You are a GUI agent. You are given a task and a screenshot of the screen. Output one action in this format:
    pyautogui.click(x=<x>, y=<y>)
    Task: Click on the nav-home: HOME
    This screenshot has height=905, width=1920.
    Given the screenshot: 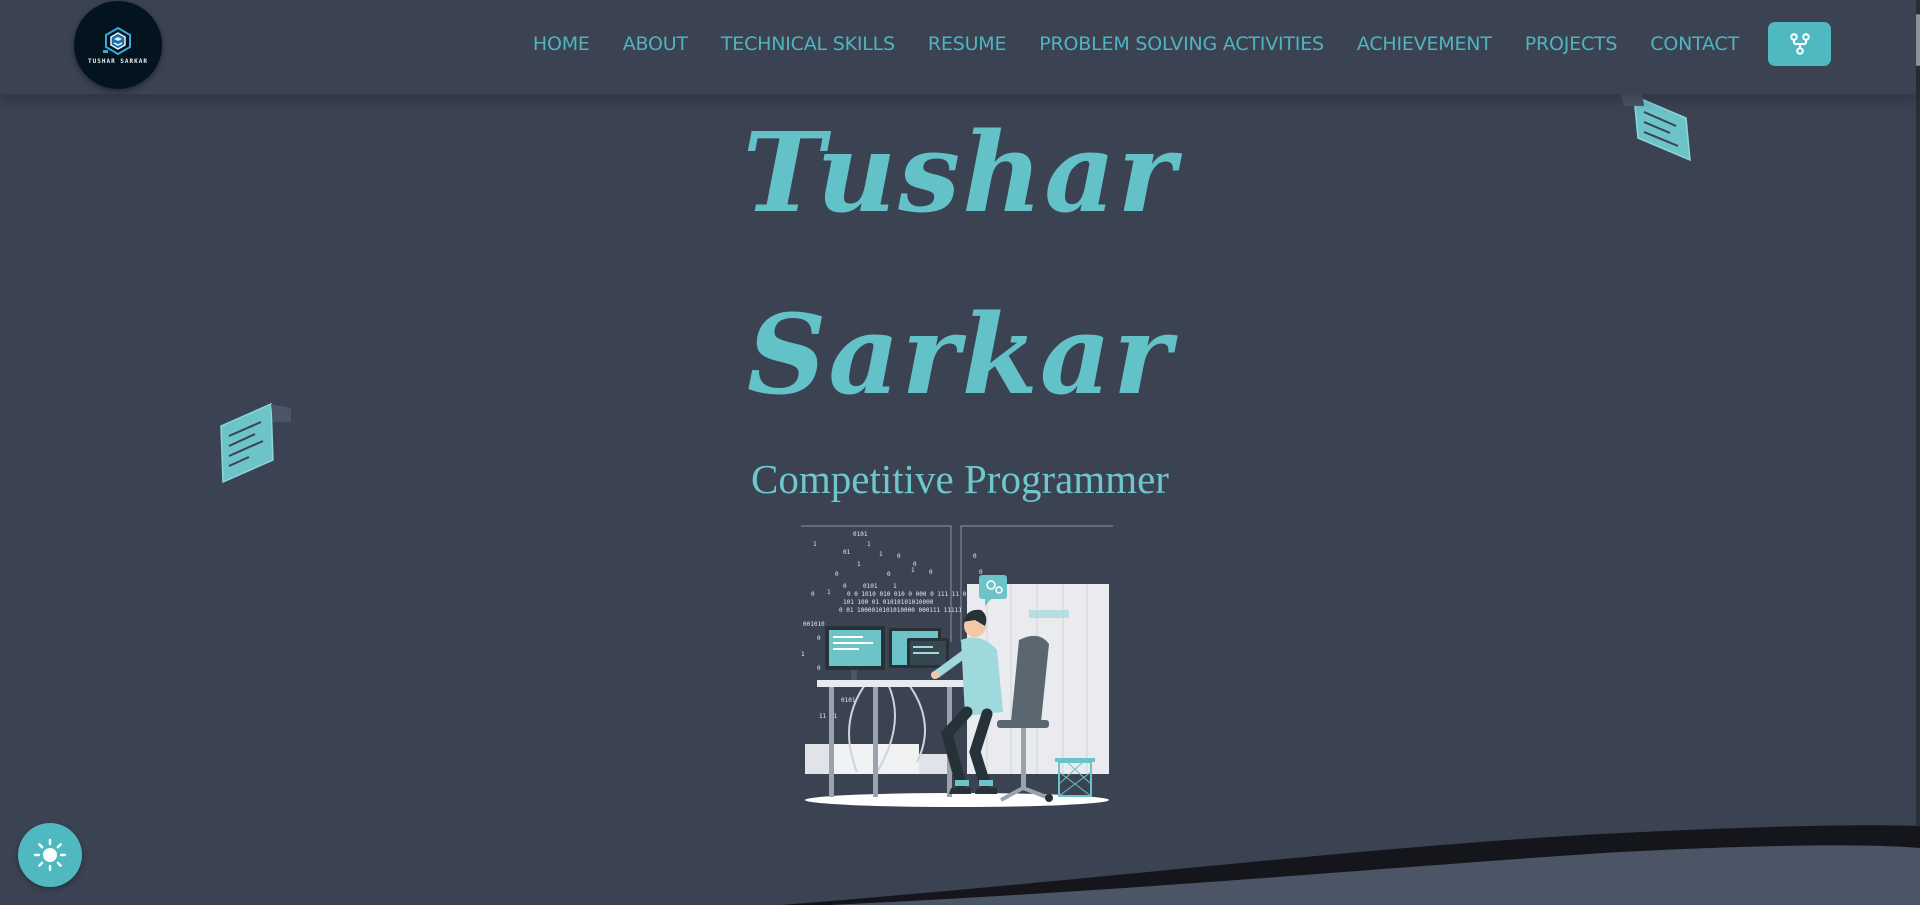 What is the action you would take?
    pyautogui.click(x=561, y=44)
    